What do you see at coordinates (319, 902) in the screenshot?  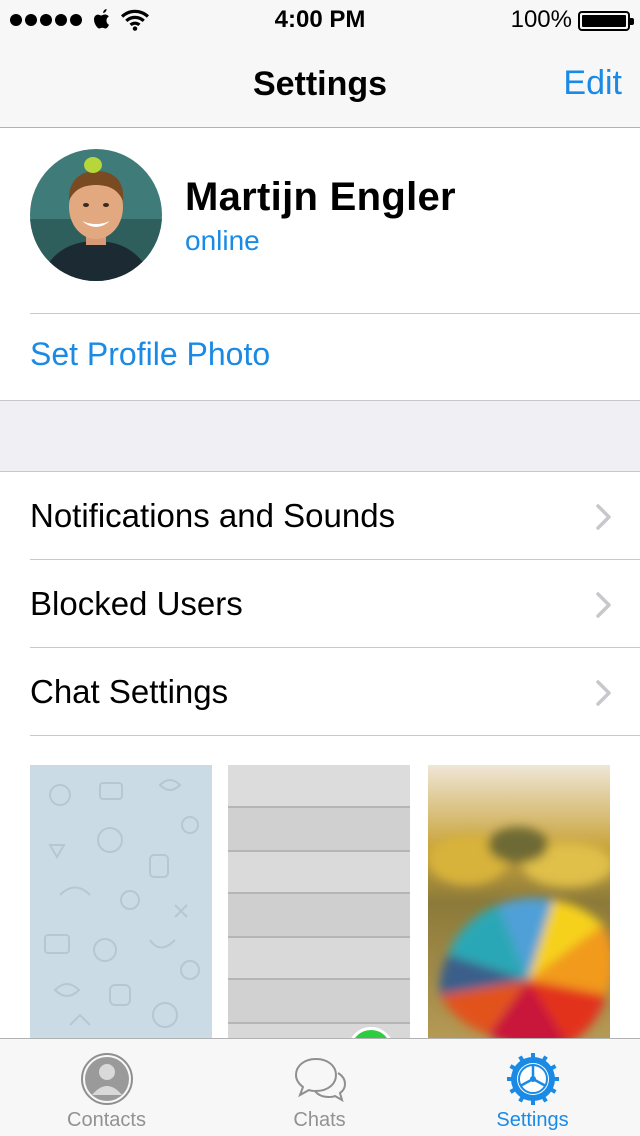 I see `wallpaper-gray-wood-planks` at bounding box center [319, 902].